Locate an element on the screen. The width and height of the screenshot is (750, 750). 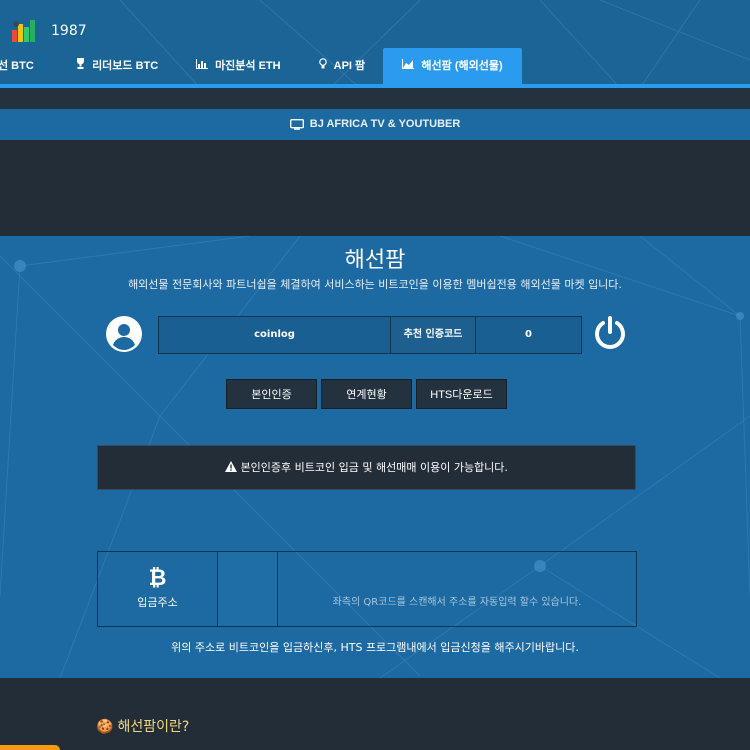
link-status-button: 연계현황 is located at coordinates (366, 394).